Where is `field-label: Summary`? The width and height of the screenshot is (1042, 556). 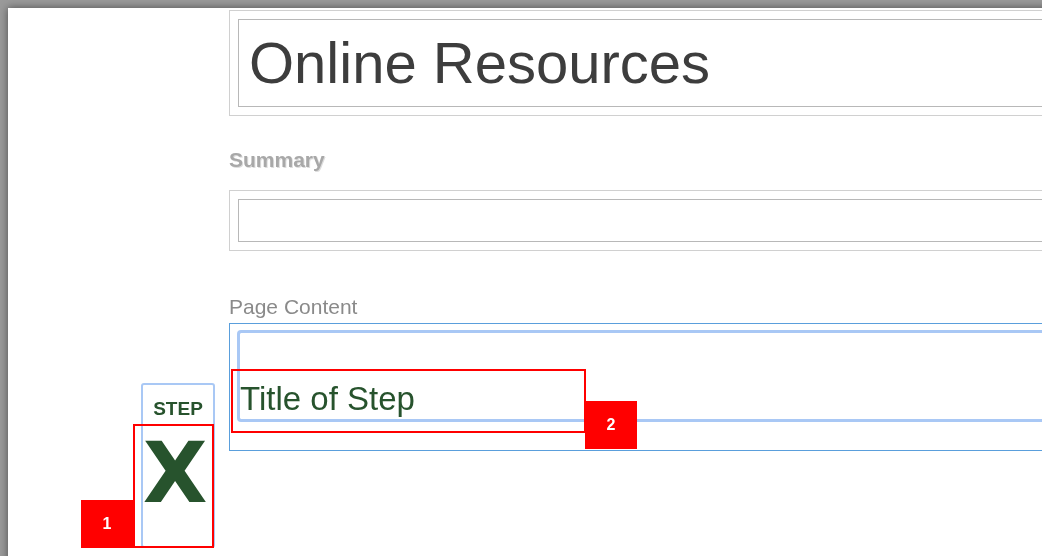 field-label: Summary is located at coordinates (277, 159).